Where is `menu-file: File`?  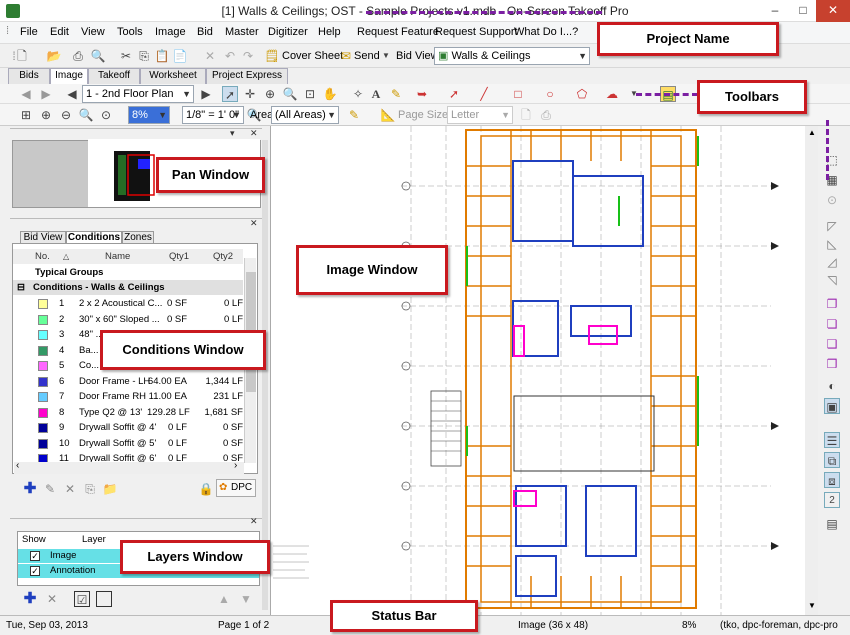 menu-file: File is located at coordinates (29, 32).